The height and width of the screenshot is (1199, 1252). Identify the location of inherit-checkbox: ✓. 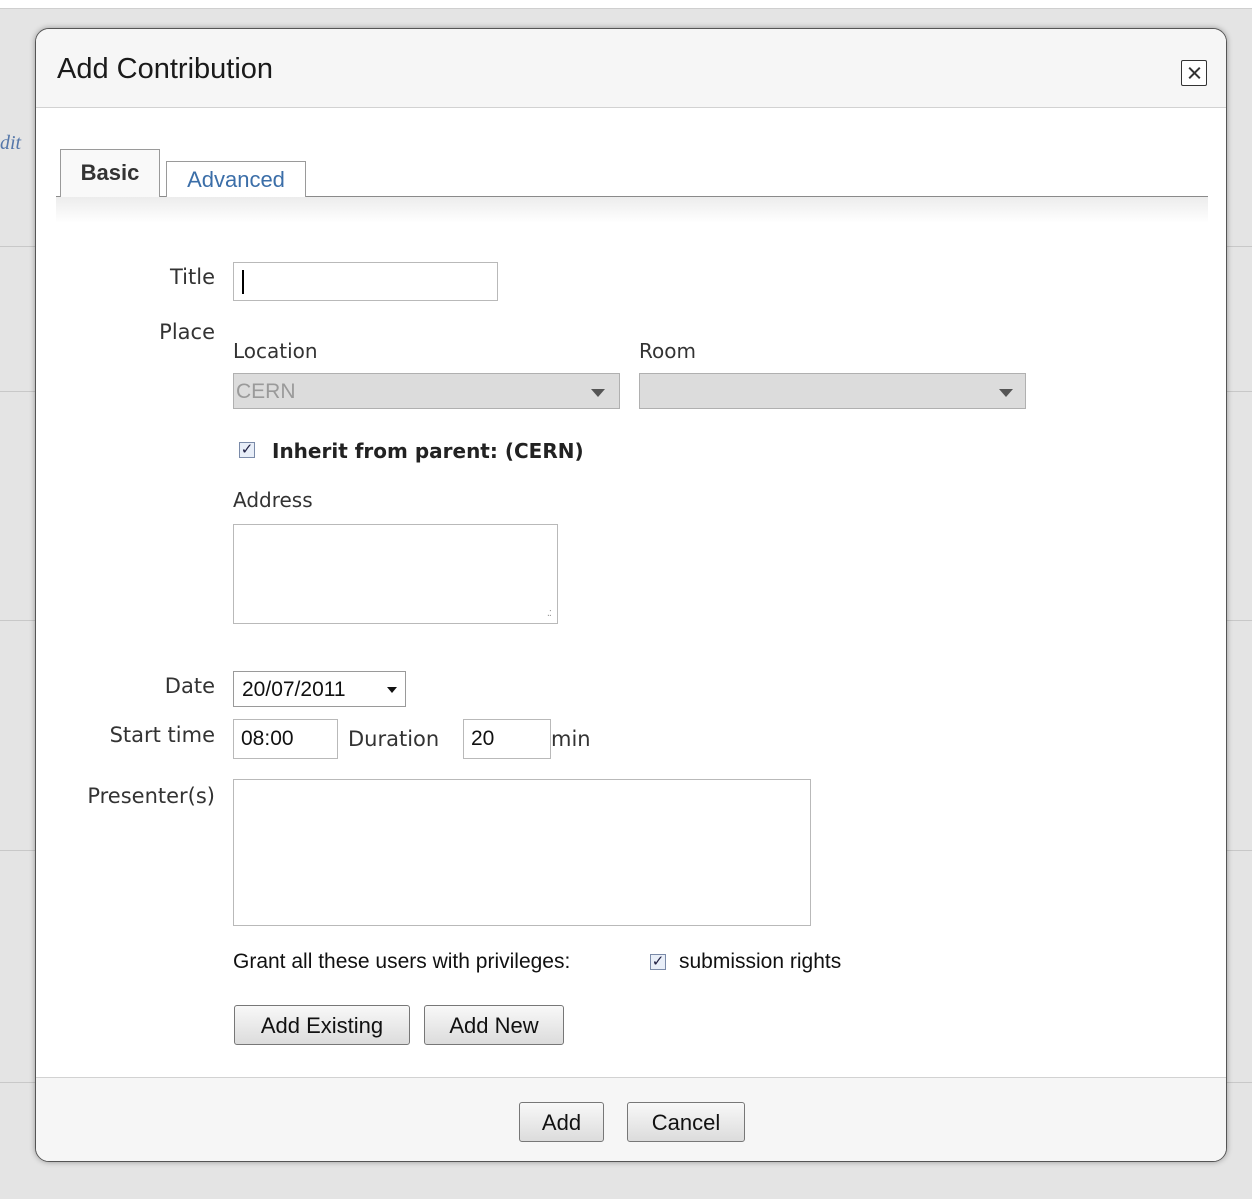
(247, 450).